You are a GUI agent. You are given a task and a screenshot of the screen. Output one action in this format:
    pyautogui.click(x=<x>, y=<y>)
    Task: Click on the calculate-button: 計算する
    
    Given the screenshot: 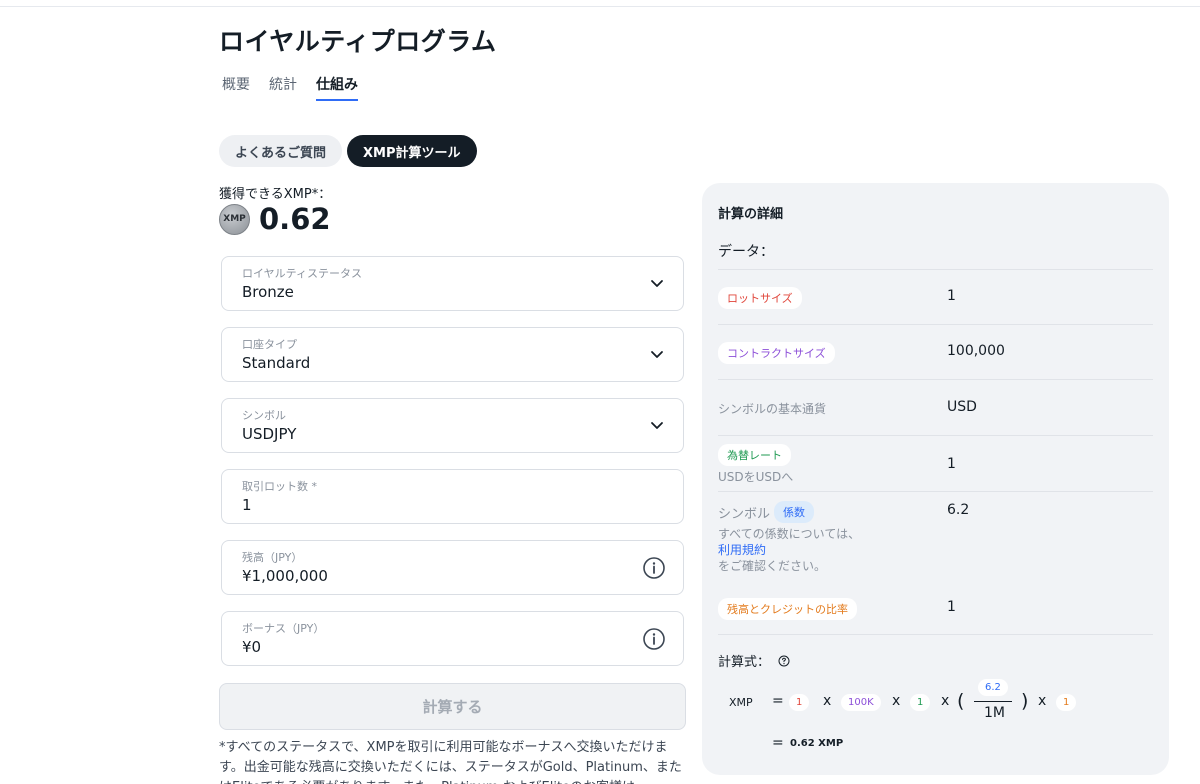 What is the action you would take?
    pyautogui.click(x=452, y=706)
    